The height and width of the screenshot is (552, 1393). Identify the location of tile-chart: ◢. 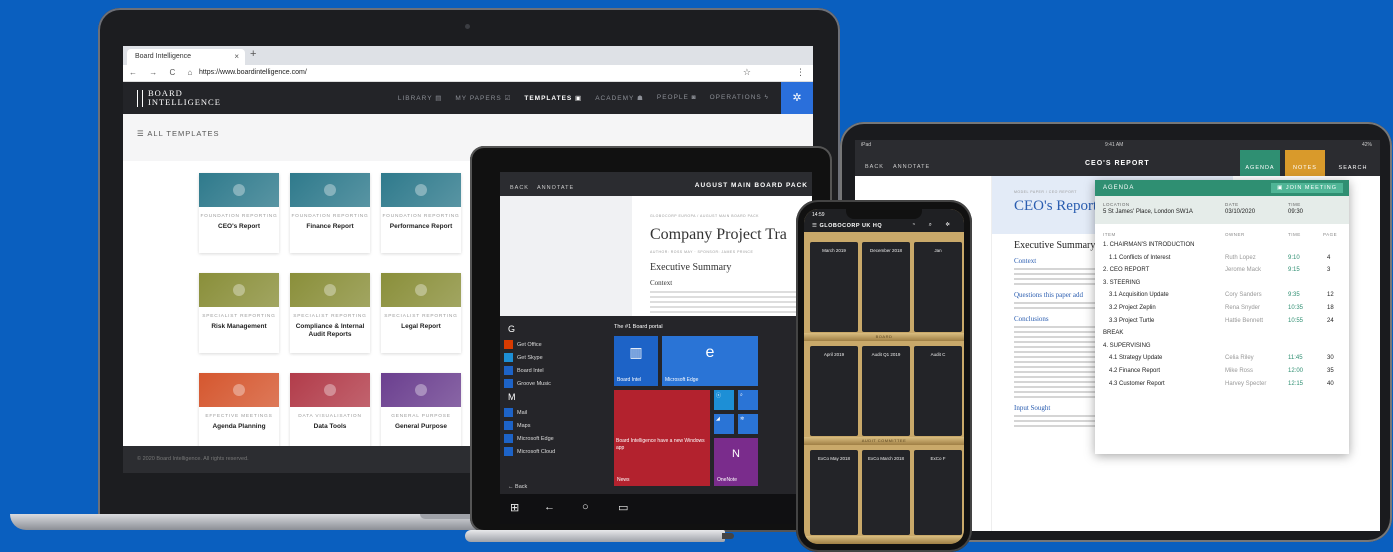
(724, 424).